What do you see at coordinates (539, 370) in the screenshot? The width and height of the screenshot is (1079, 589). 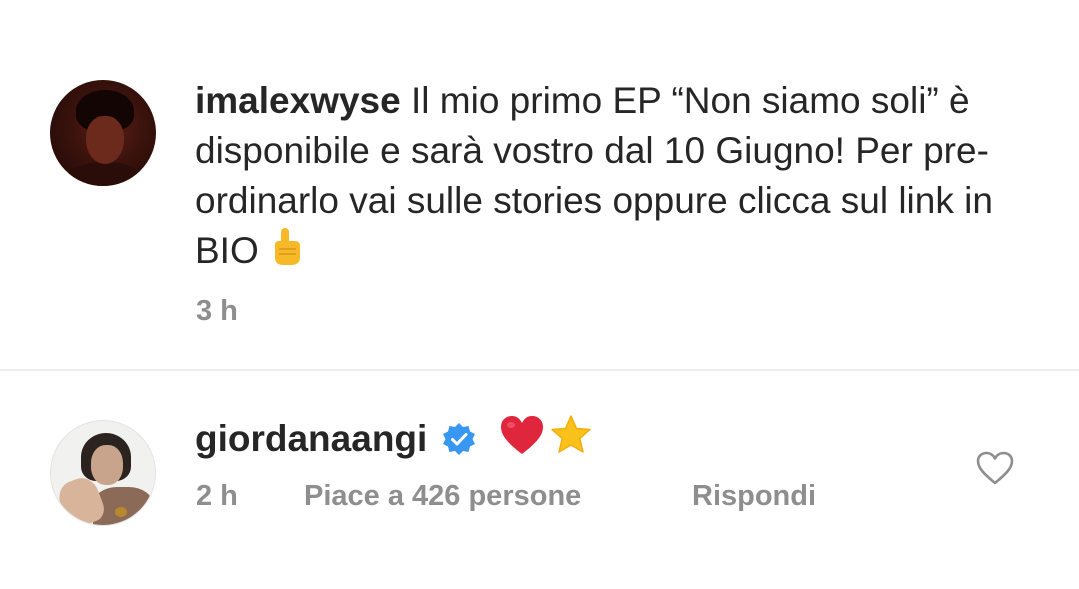 I see `divider` at bounding box center [539, 370].